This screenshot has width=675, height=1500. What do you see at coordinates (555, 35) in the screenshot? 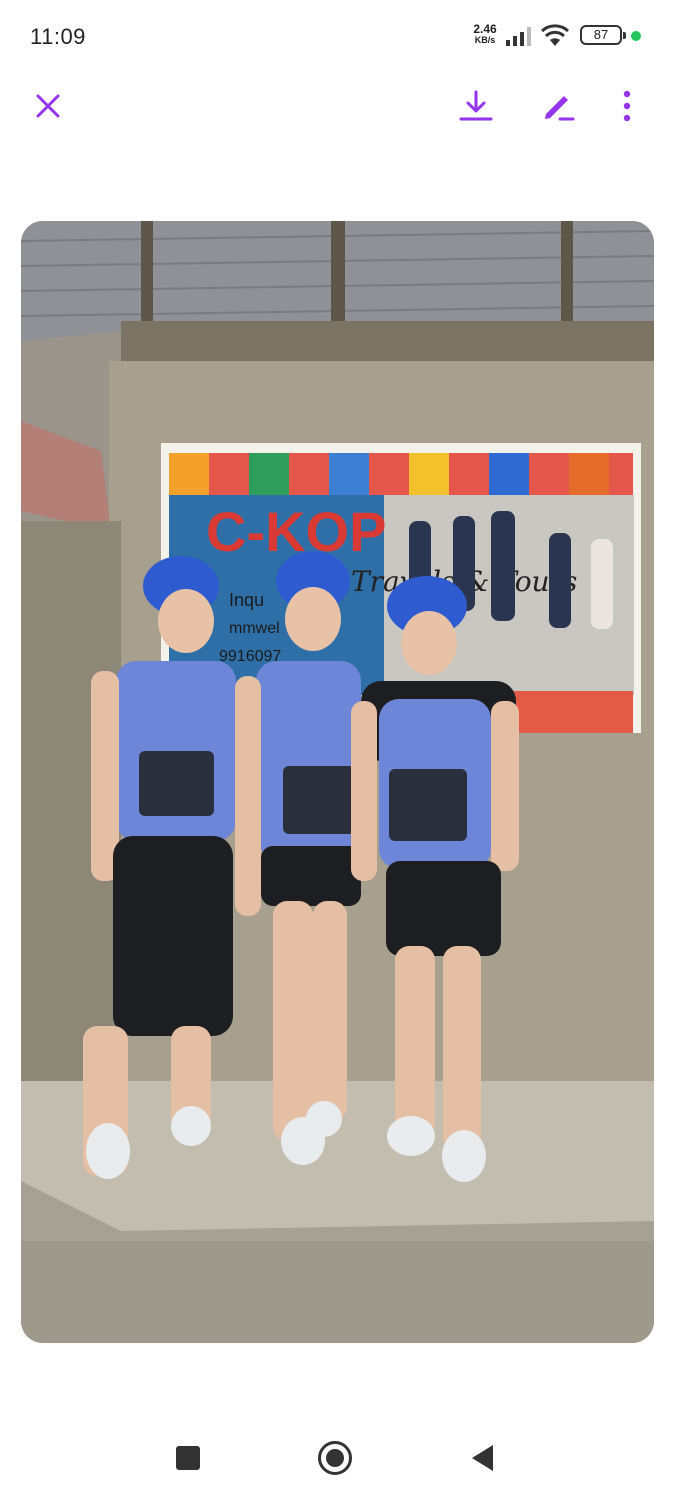
I see `wifi-icon` at bounding box center [555, 35].